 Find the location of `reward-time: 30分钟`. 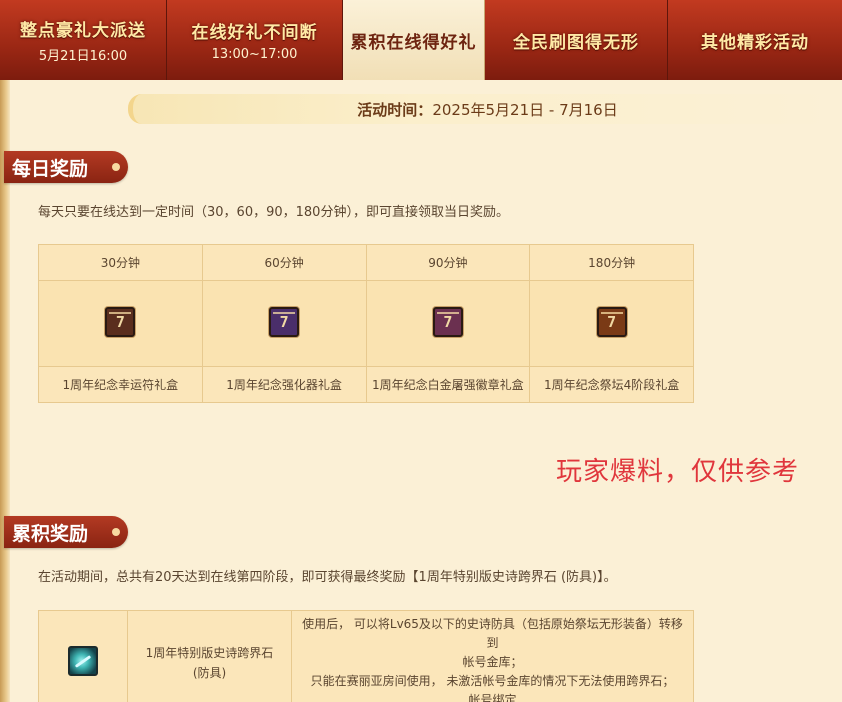

reward-time: 30分钟 is located at coordinates (120, 262).